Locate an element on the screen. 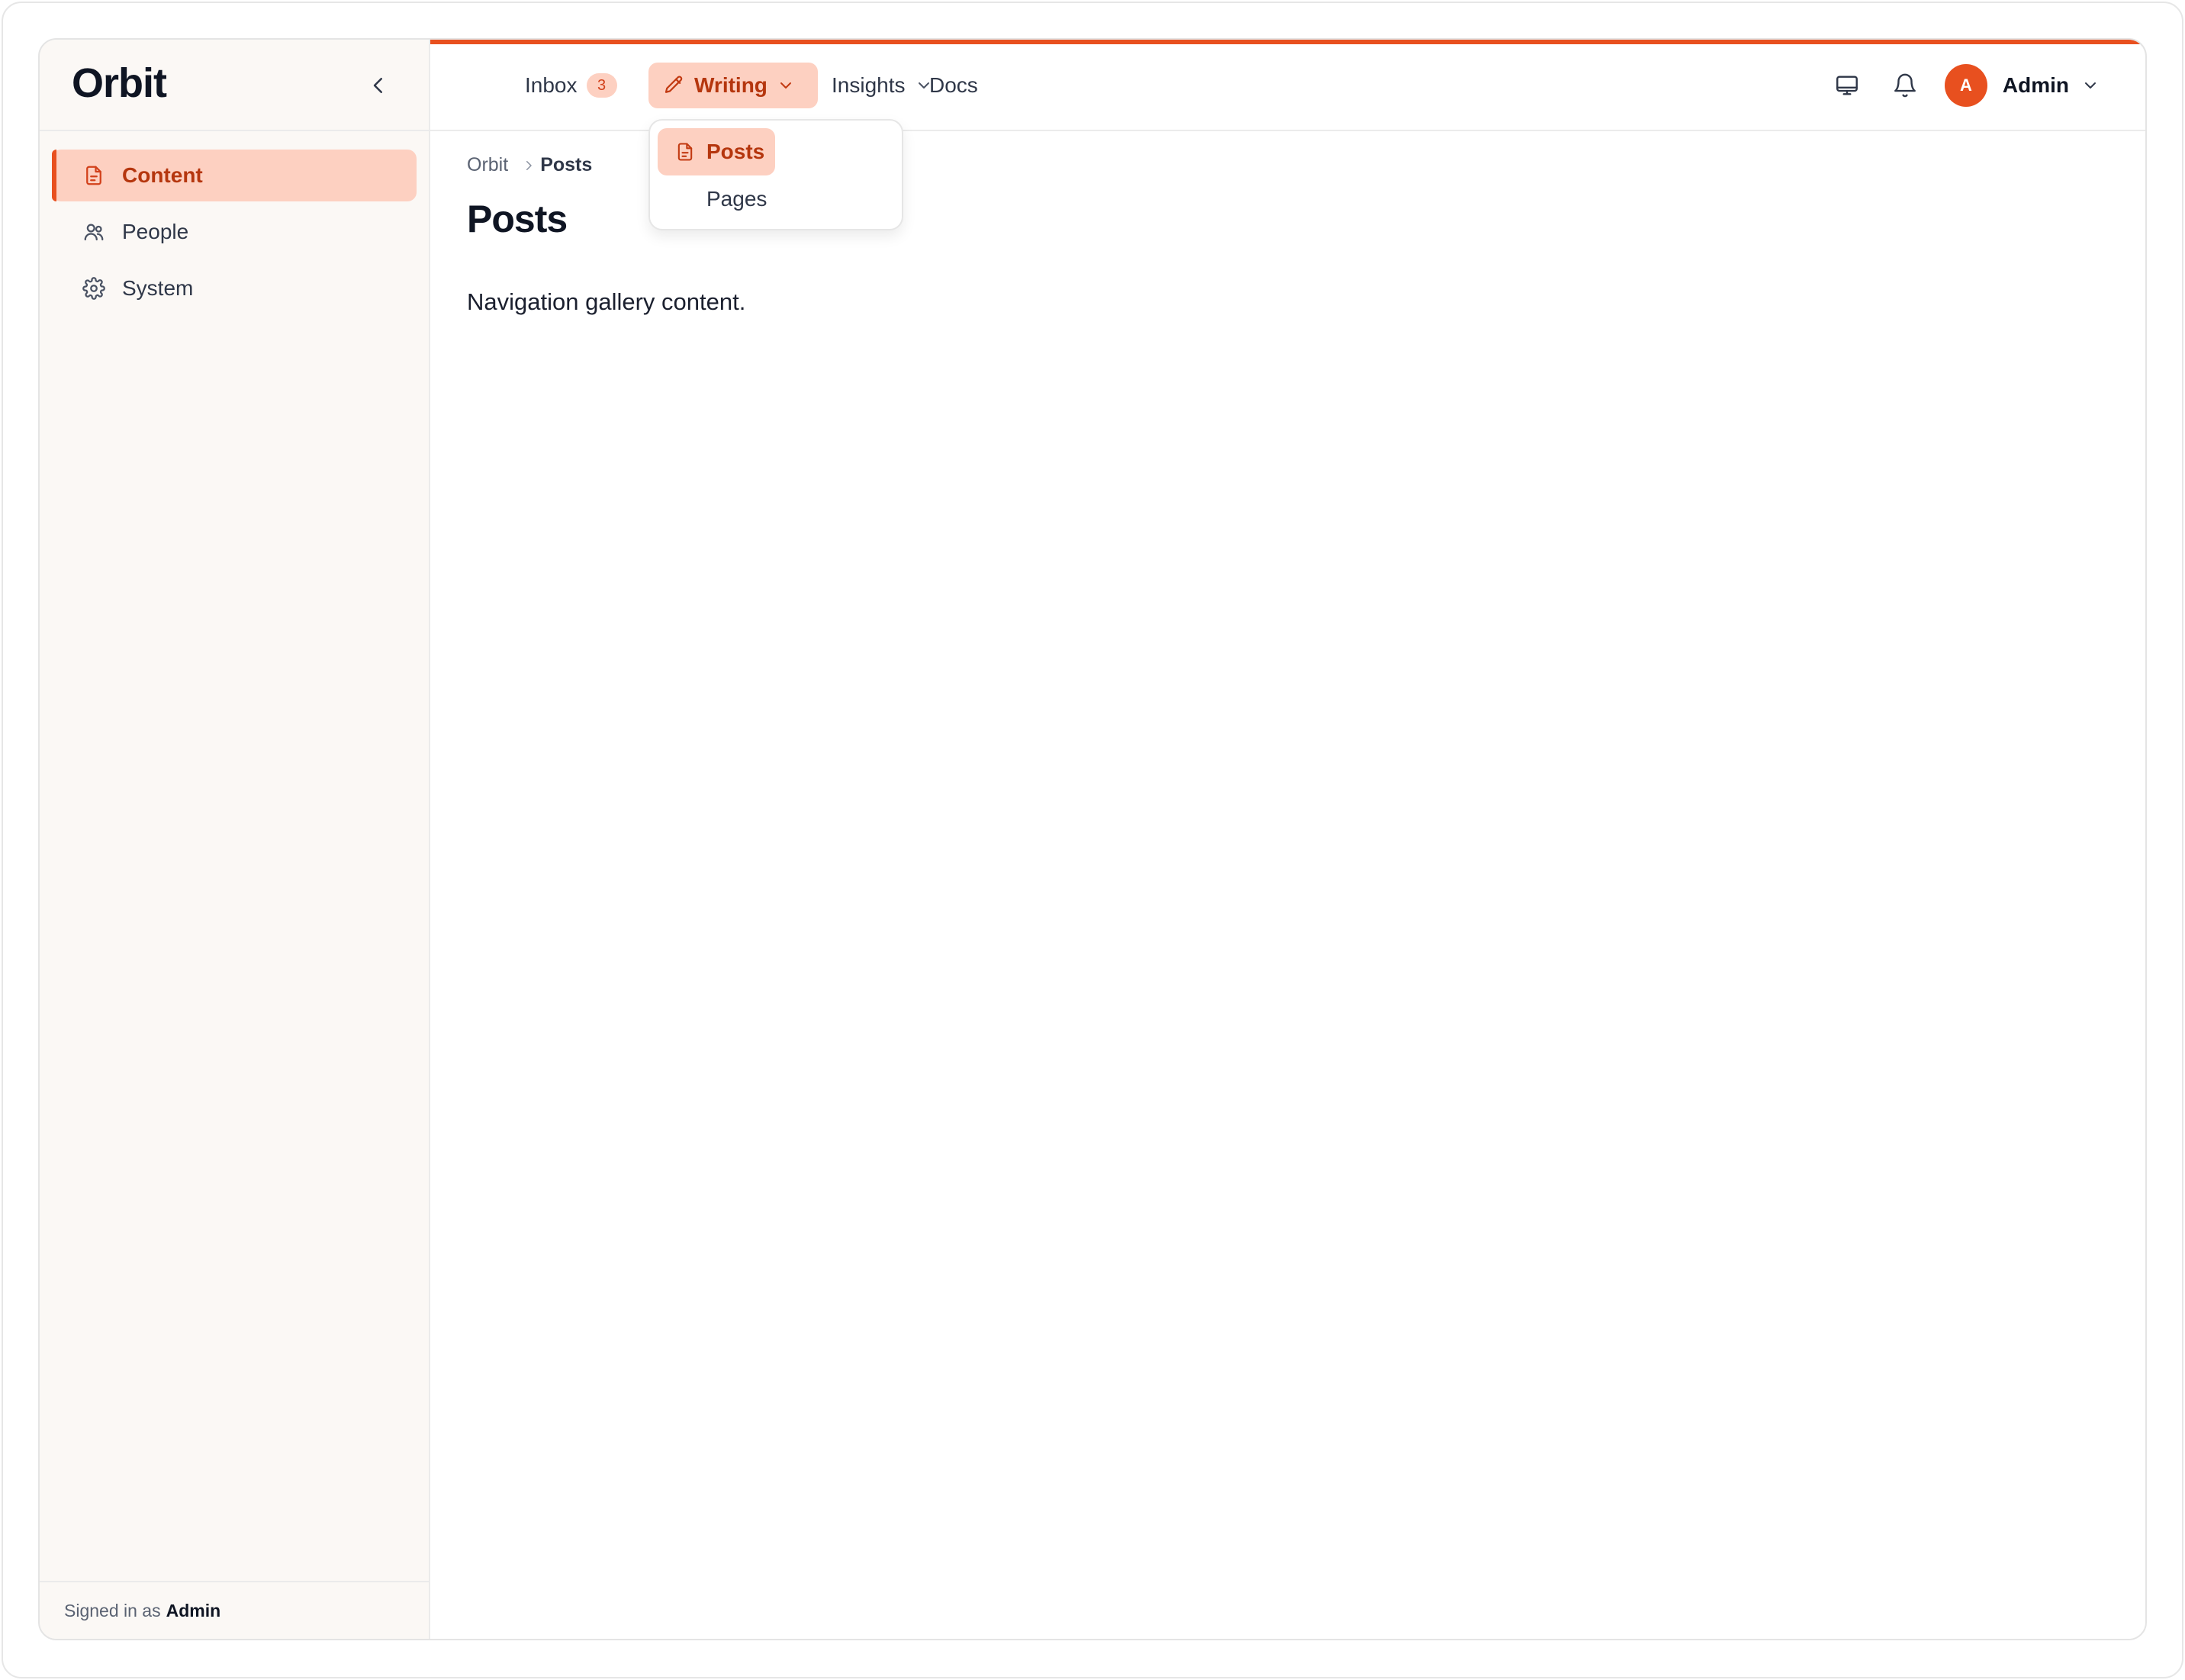  chevron-right-icon is located at coordinates (529, 166).